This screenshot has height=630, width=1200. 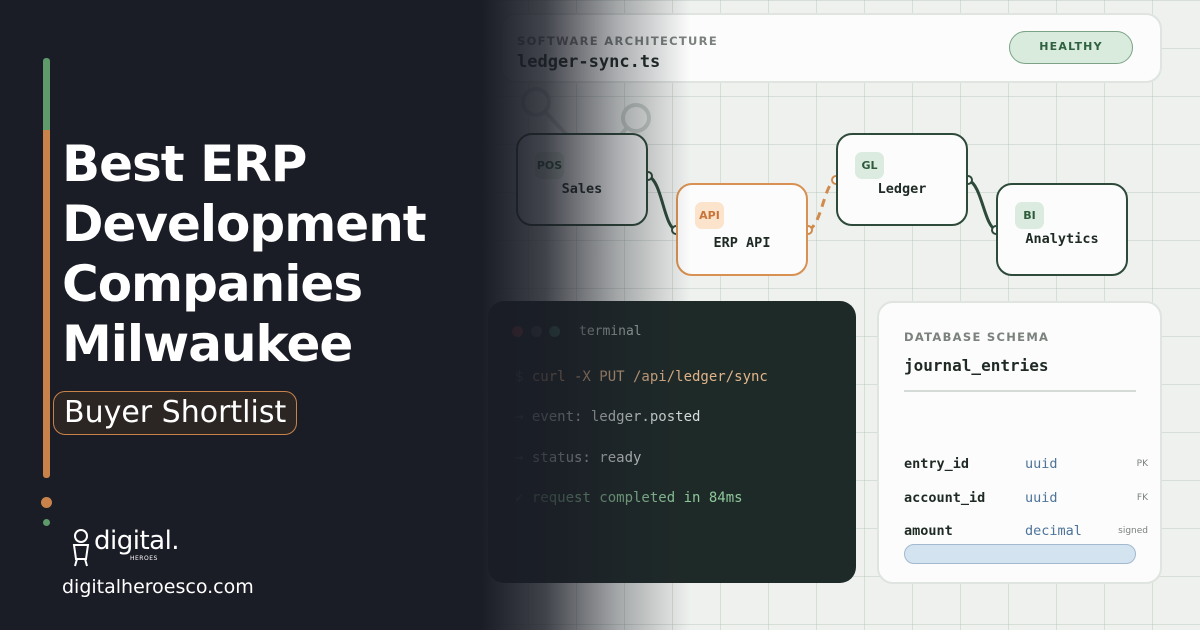 I want to click on column-key: FK, so click(x=1142, y=498).